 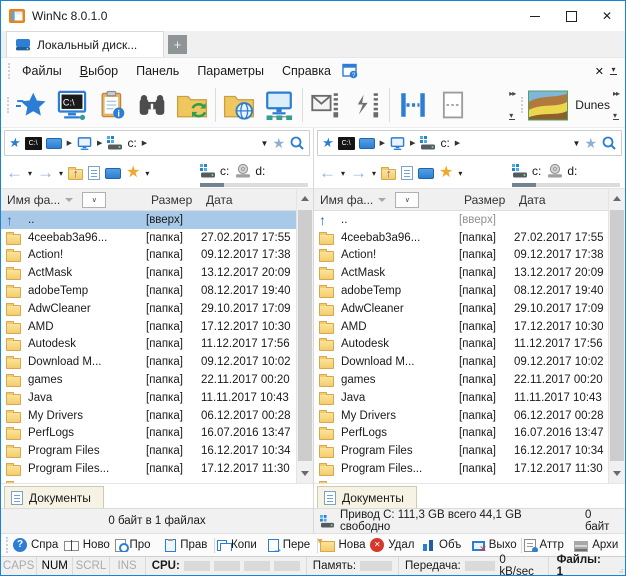 What do you see at coordinates (87, 545) in the screenshot?
I see `rename-button: Ново` at bounding box center [87, 545].